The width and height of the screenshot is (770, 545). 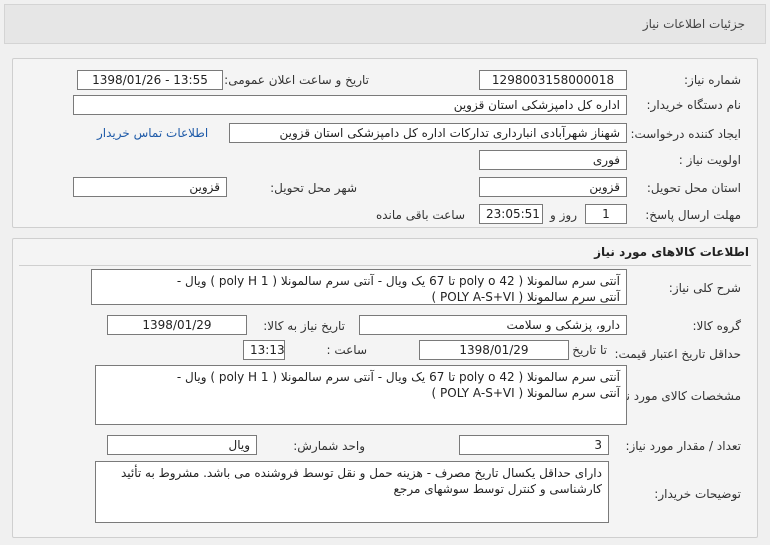 I want to click on unit-label: واحد شمارش:, so click(x=329, y=446).